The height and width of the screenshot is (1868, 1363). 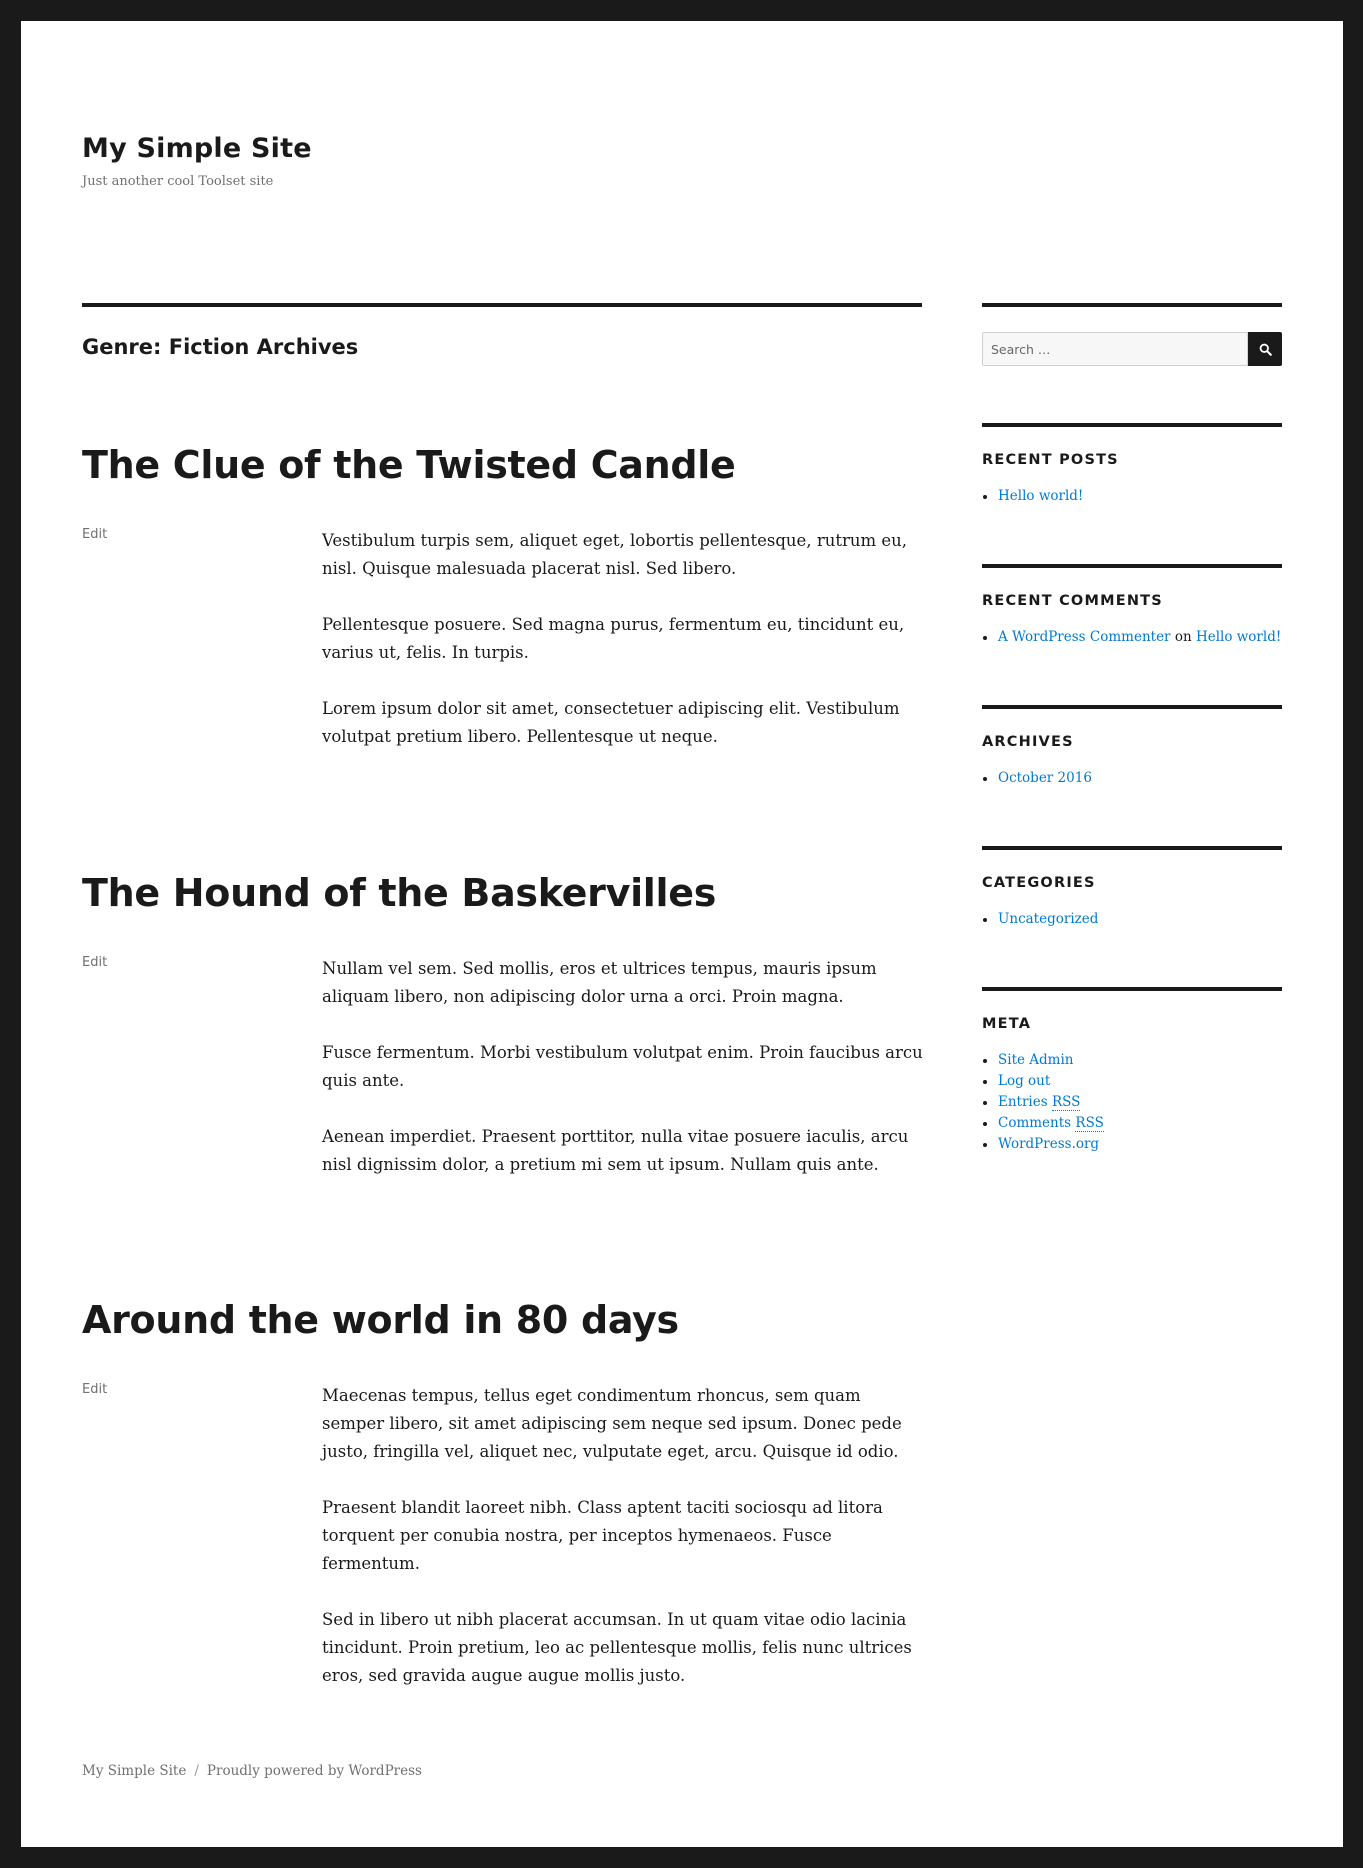 What do you see at coordinates (1183, 637) in the screenshot?
I see `comment-connector: on` at bounding box center [1183, 637].